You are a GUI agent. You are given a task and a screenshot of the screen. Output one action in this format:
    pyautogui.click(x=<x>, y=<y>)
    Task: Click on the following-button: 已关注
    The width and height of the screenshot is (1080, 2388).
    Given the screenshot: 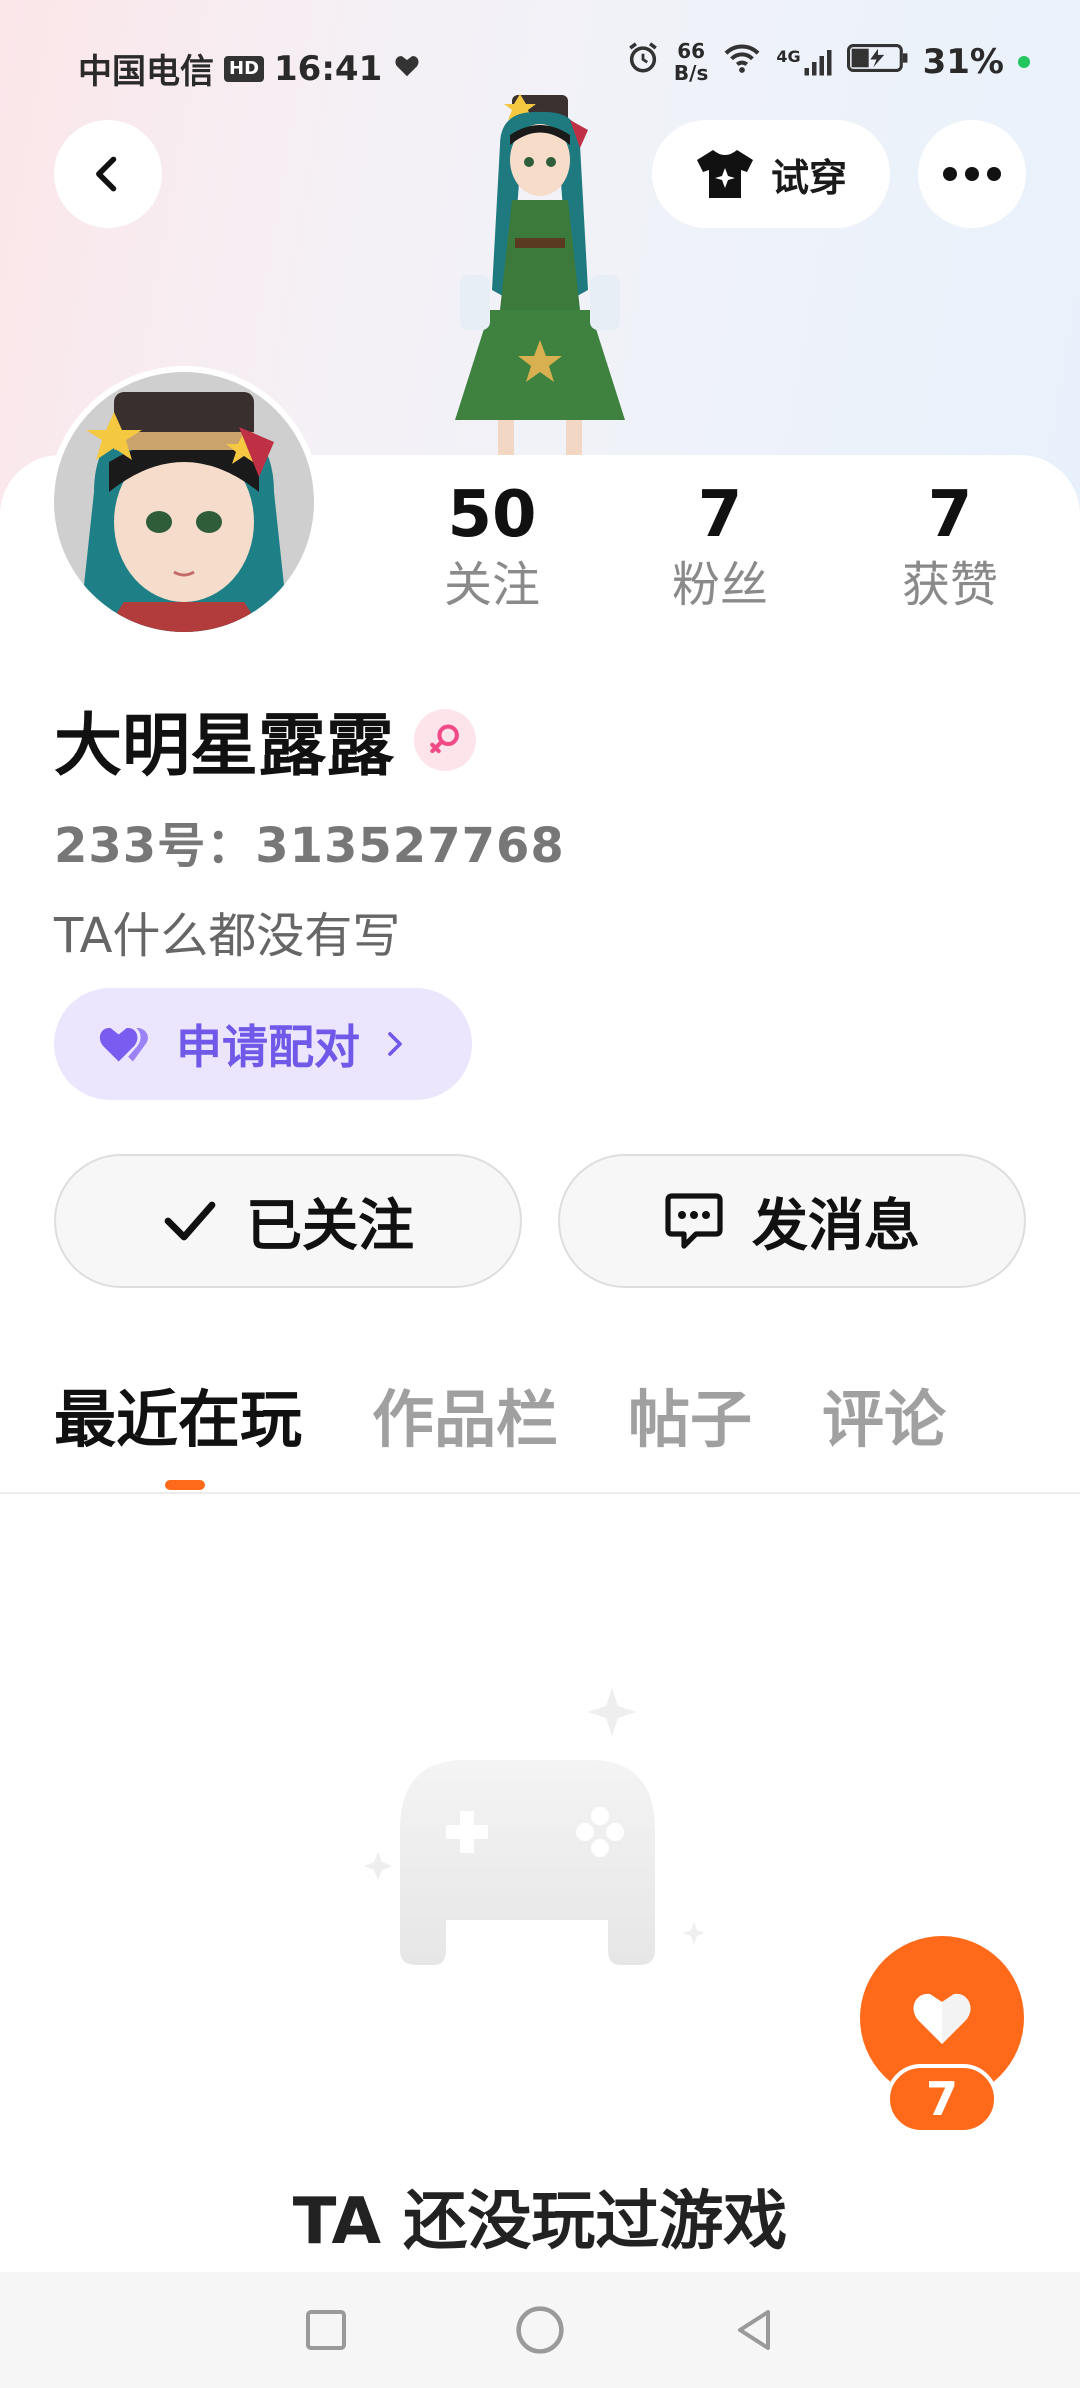 What is the action you would take?
    pyautogui.click(x=288, y=1221)
    